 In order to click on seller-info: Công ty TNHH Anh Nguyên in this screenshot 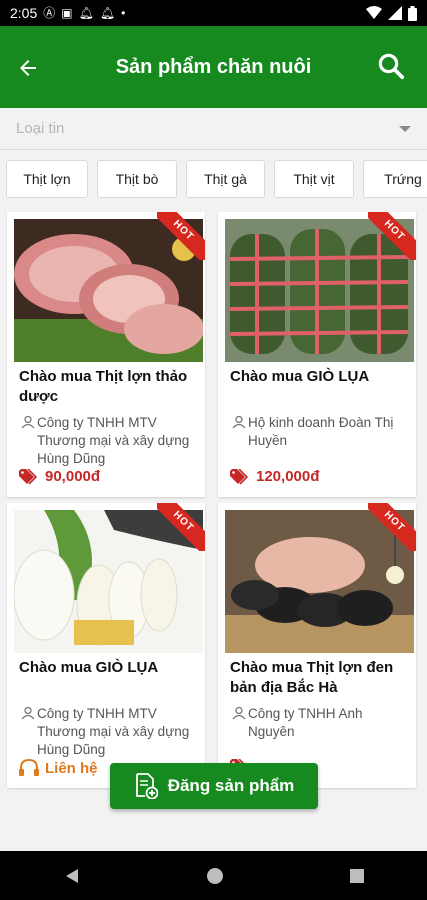, I will do `click(320, 723)`.